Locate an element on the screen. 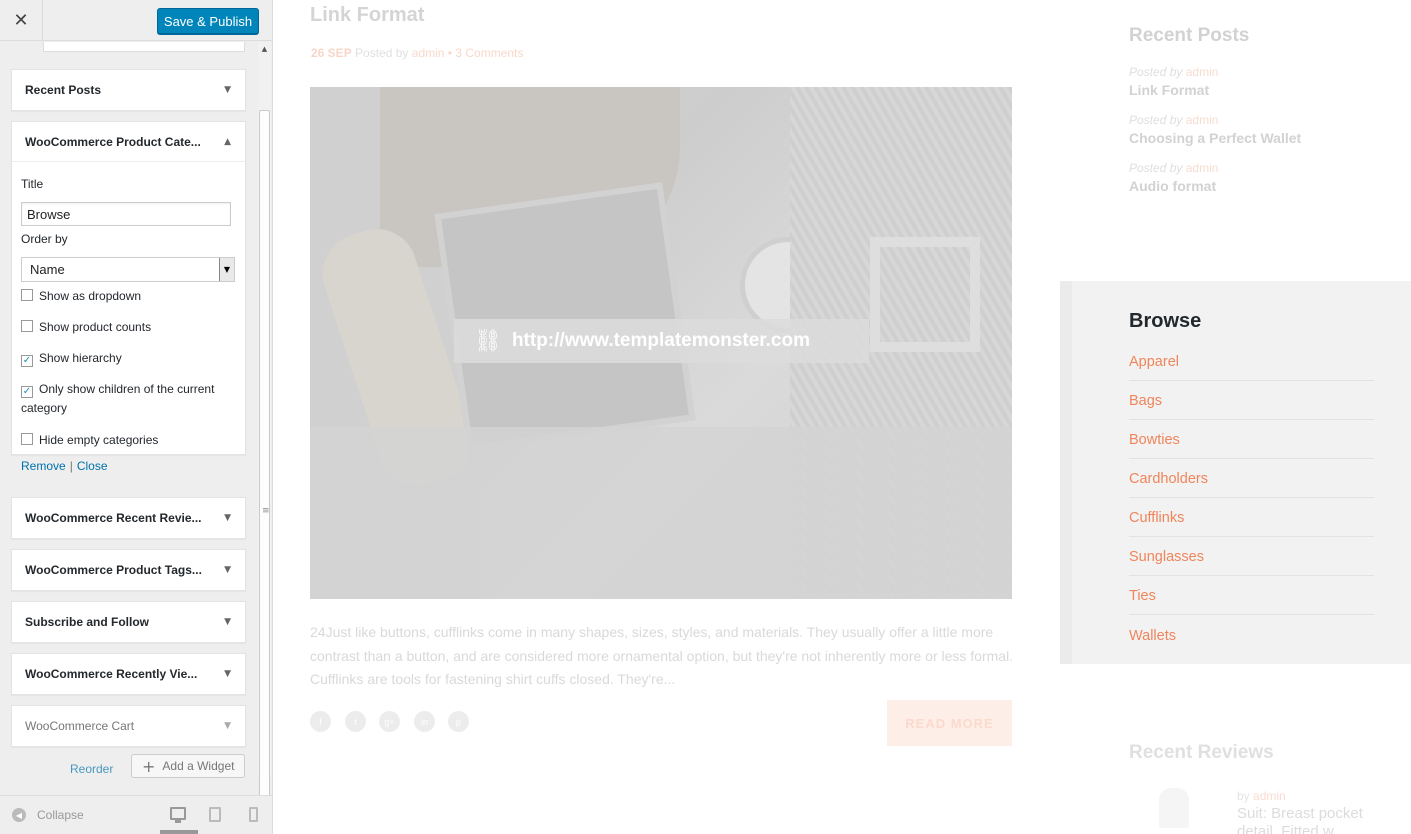  post-title: Link Format is located at coordinates (367, 15).